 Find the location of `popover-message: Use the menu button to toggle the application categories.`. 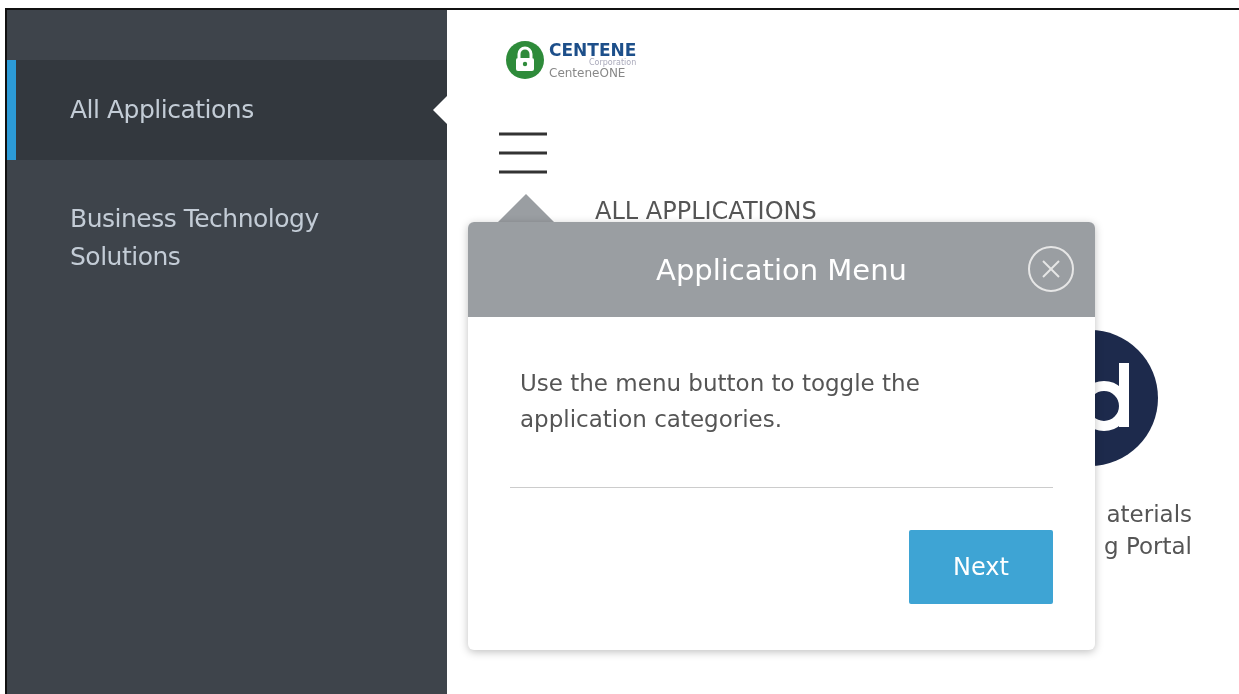

popover-message: Use the menu button to toggle the application categories. is located at coordinates (720, 401).